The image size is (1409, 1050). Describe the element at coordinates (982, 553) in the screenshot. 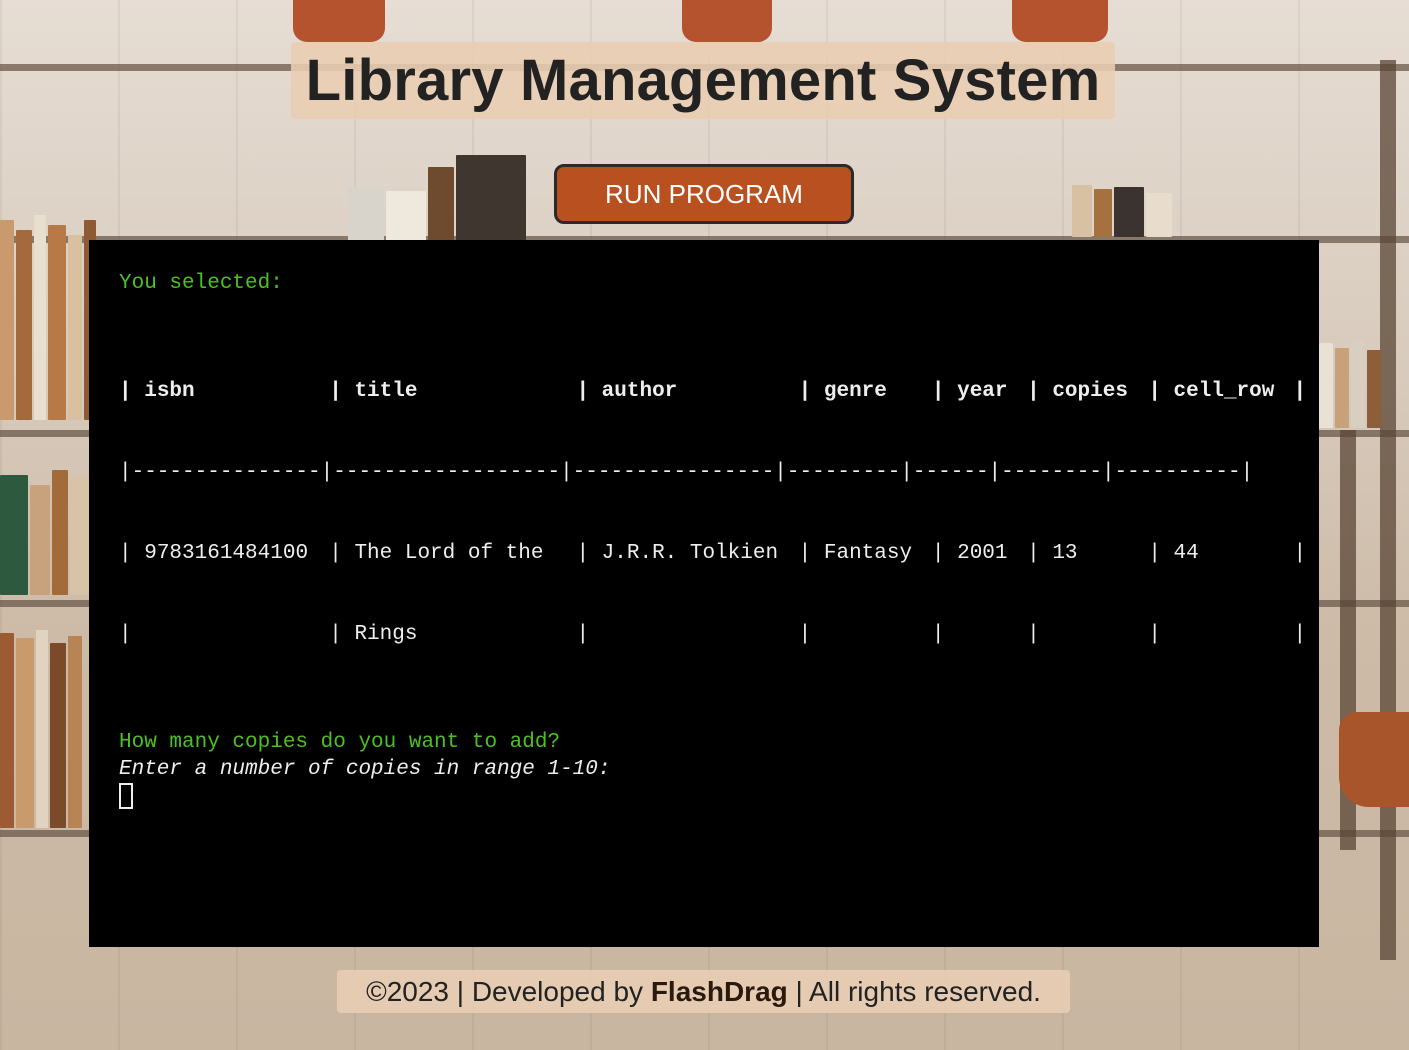

I see `cell-year: 2001` at that location.